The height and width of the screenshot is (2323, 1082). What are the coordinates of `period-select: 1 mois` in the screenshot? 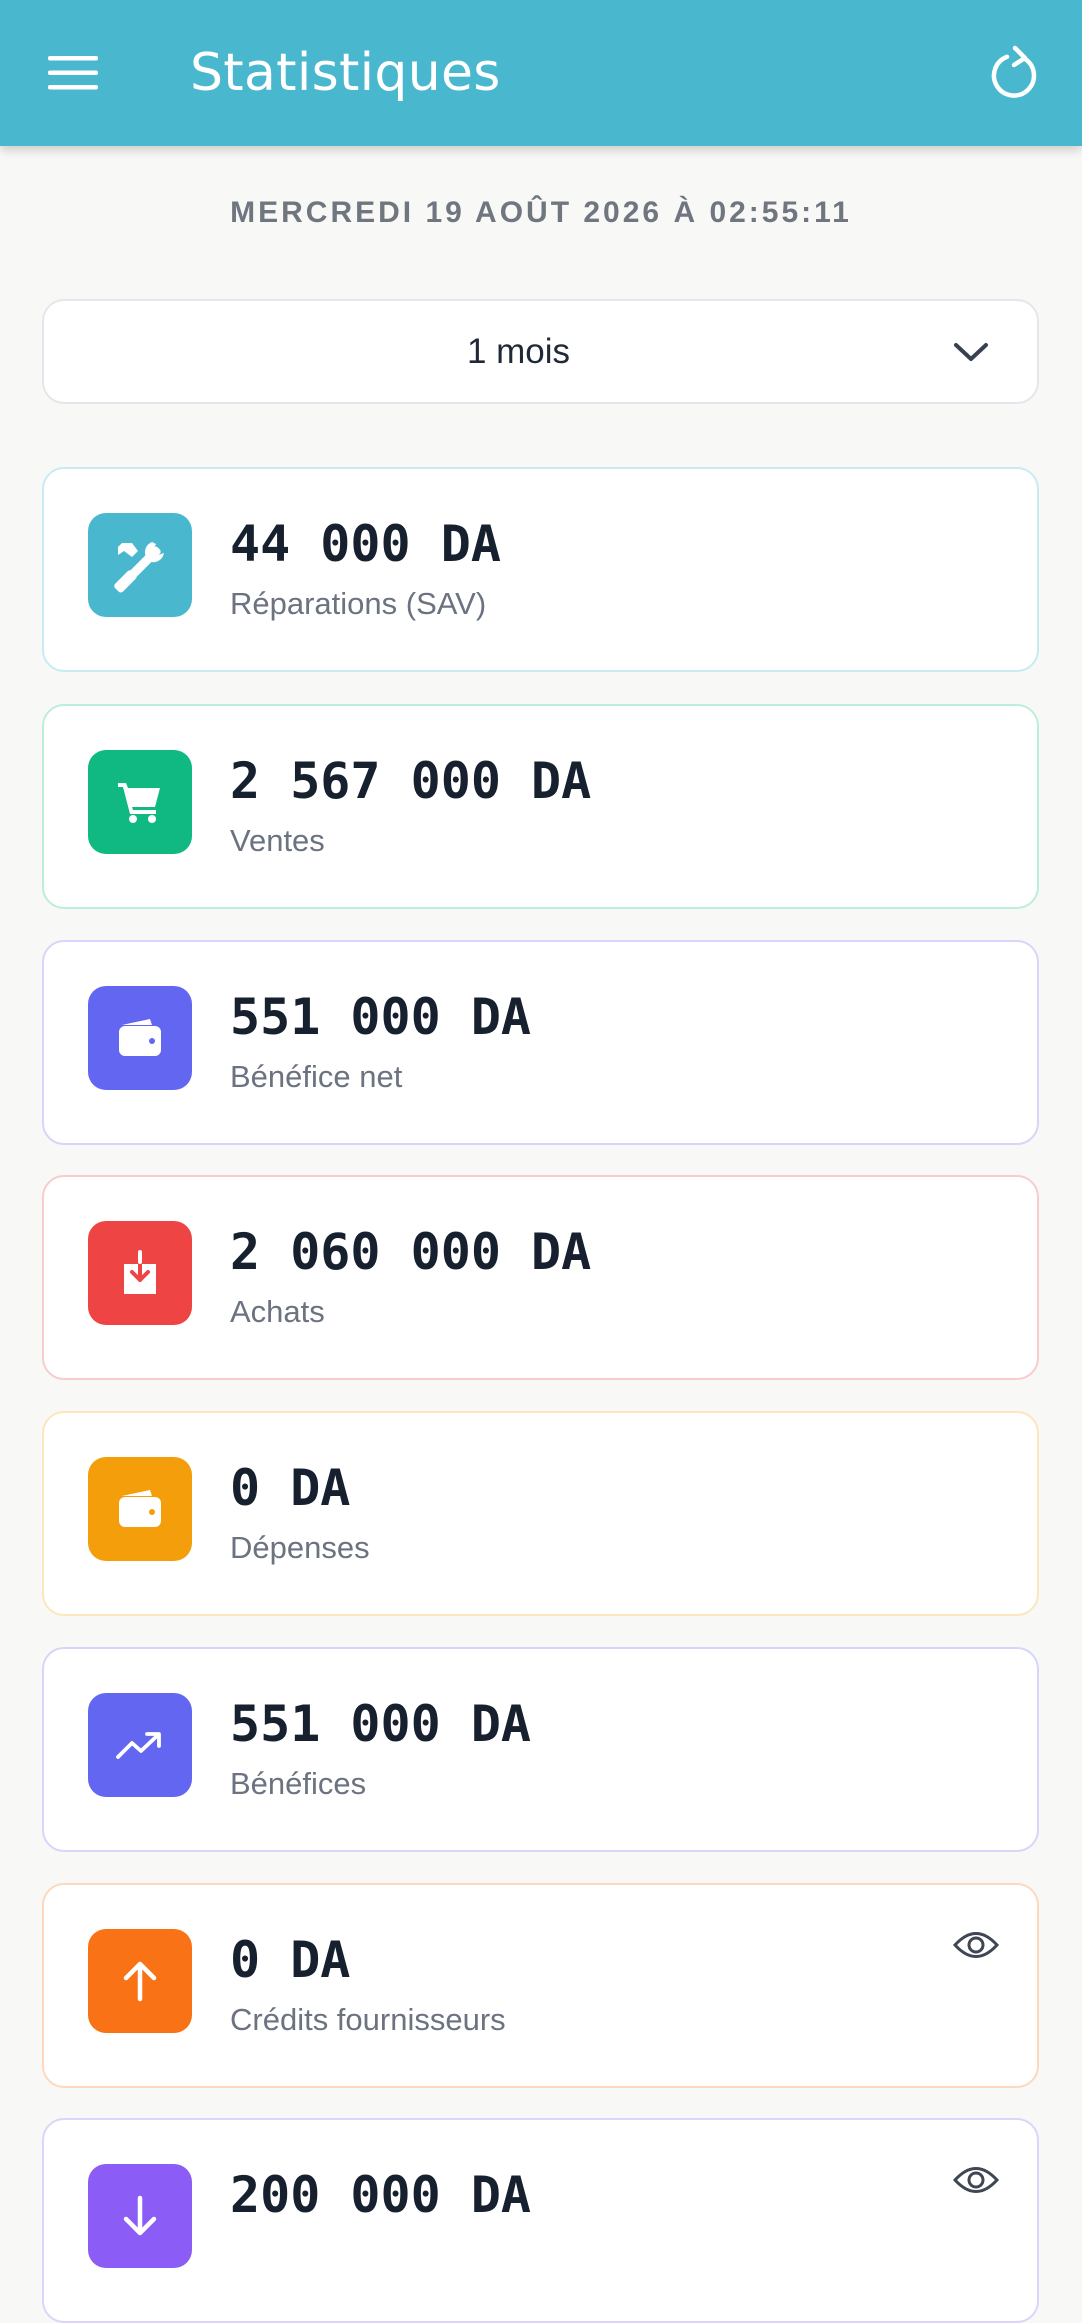 It's located at (540, 351).